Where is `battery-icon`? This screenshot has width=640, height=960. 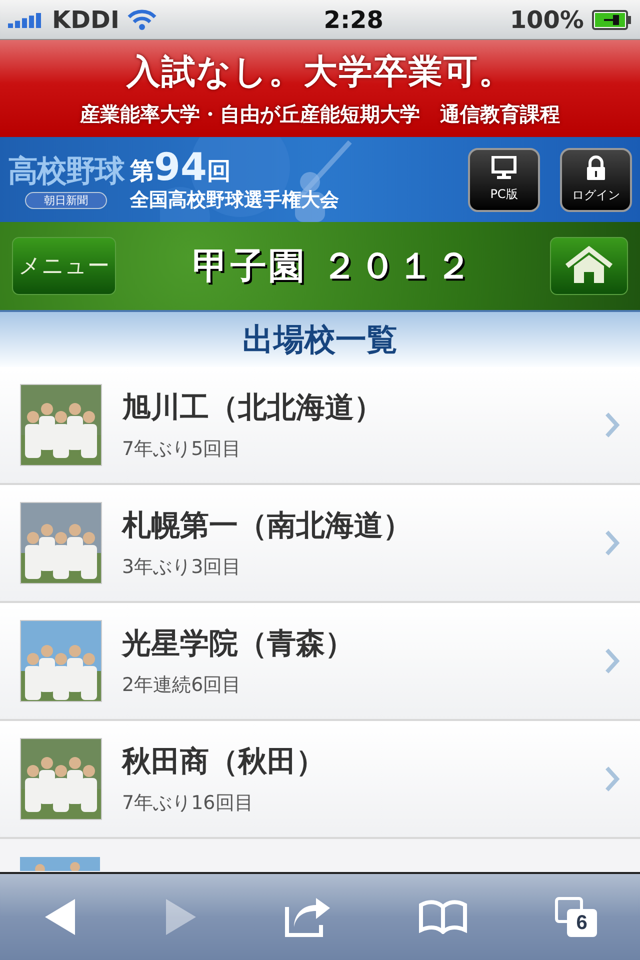
battery-icon is located at coordinates (612, 20).